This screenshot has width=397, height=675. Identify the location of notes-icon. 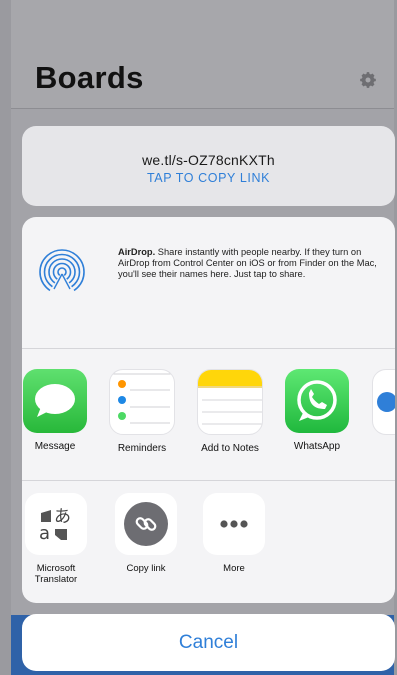
(230, 402).